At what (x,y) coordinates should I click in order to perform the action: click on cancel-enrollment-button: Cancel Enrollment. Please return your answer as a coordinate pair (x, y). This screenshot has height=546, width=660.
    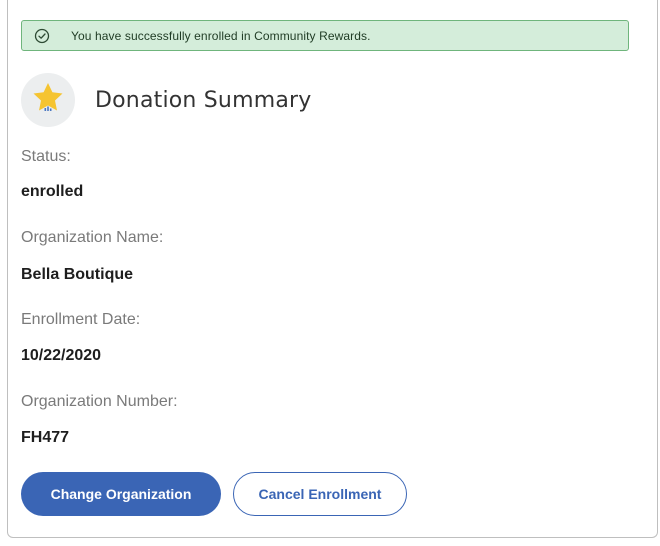
    Looking at the image, I should click on (320, 494).